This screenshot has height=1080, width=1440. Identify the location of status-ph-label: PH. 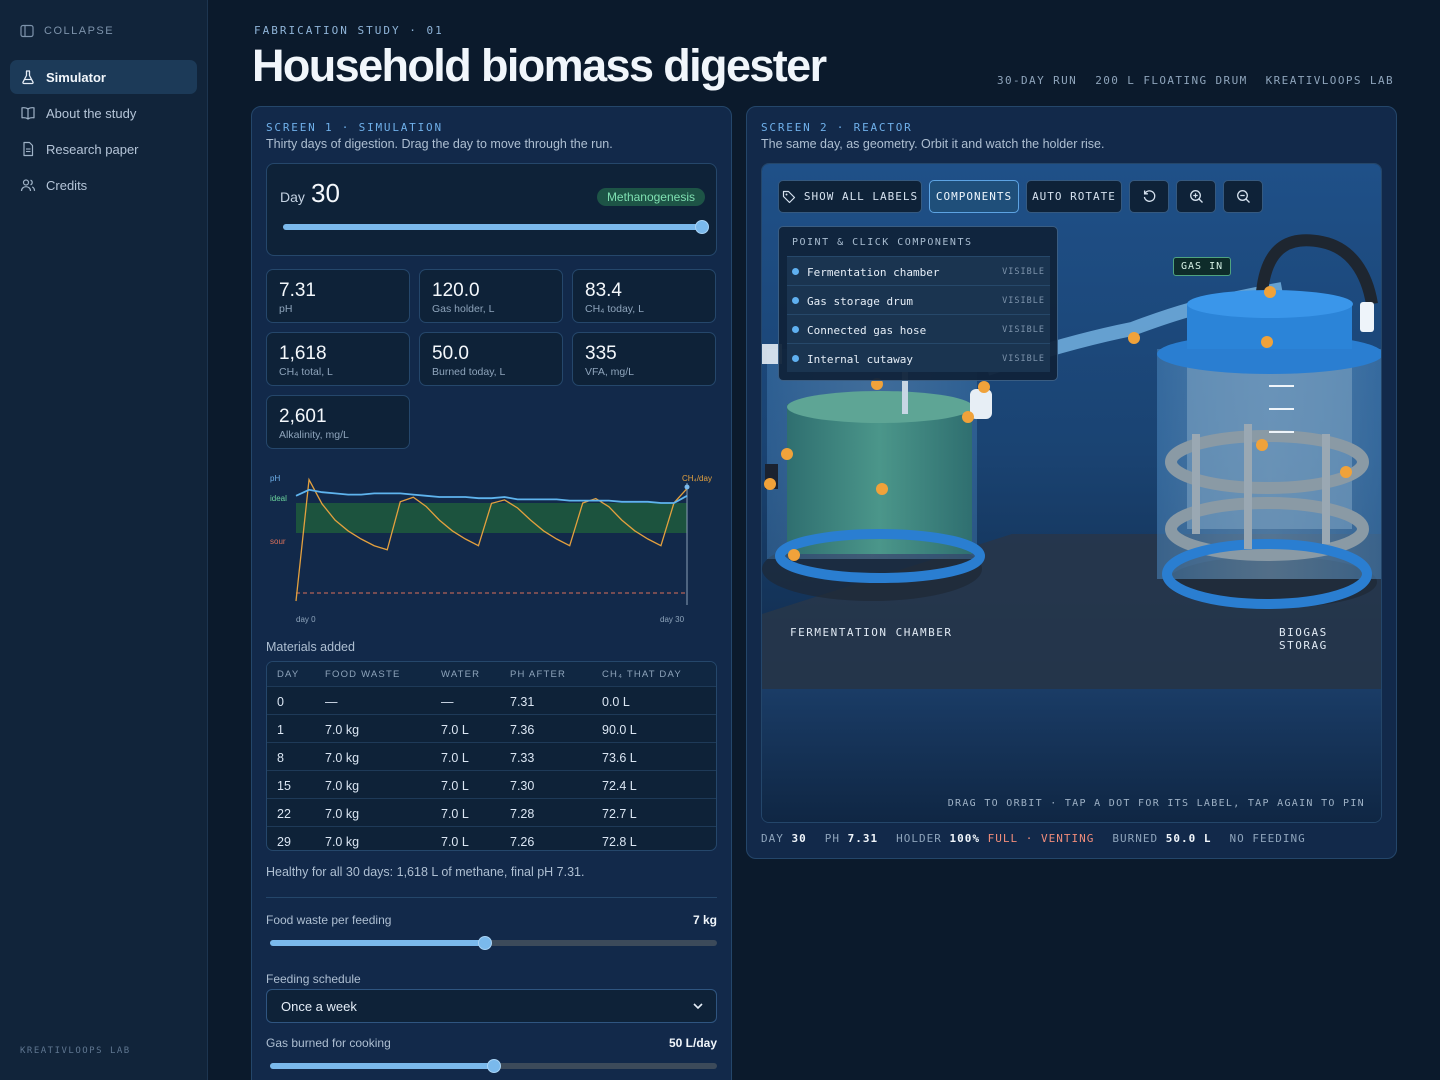
(832, 838).